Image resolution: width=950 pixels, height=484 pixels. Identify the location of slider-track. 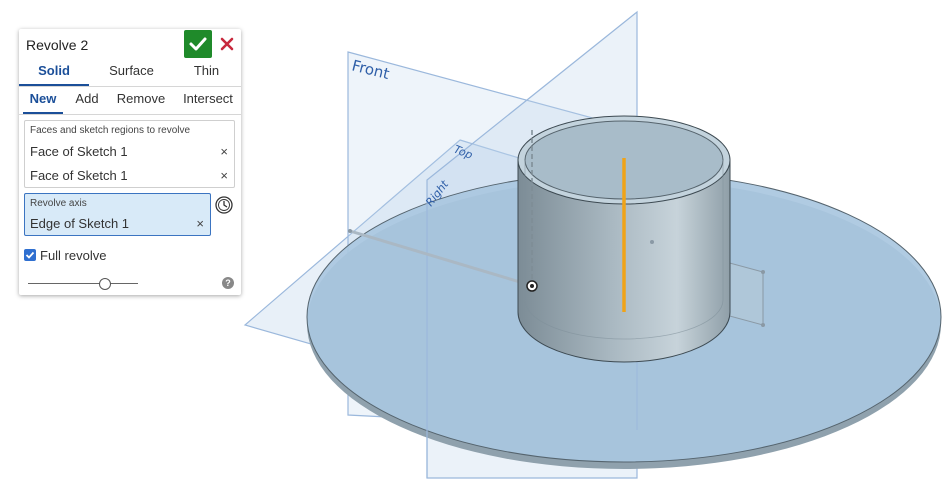
(83, 283).